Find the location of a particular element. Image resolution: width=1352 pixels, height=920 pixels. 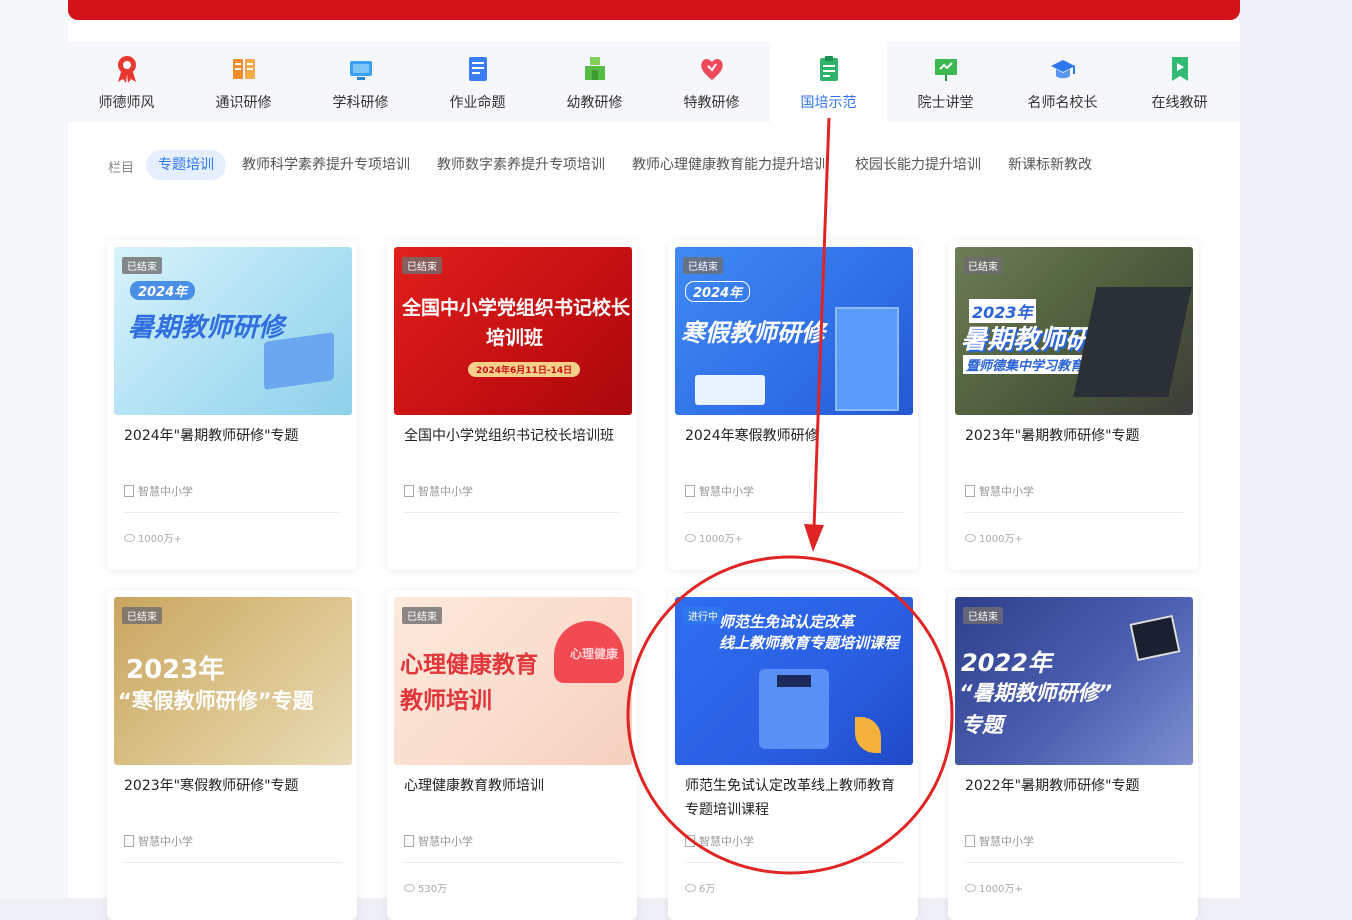

heart-icon is located at coordinates (712, 69).